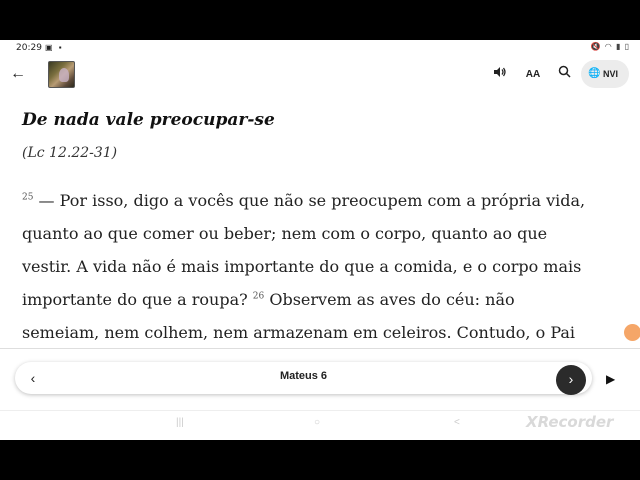 Image resolution: width=640 pixels, height=480 pixels. Describe the element at coordinates (611, 379) in the screenshot. I see `play-icon: ▶` at that location.